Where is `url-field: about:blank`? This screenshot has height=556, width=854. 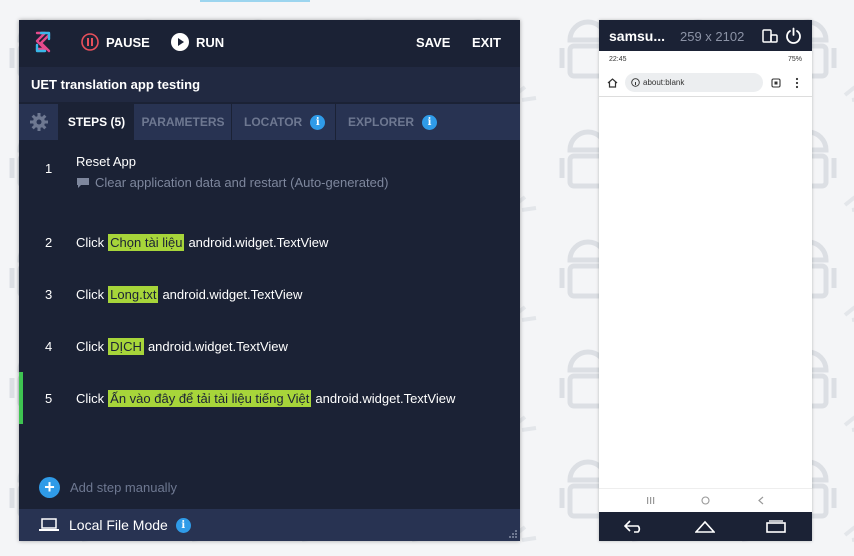 url-field: about:blank is located at coordinates (694, 82).